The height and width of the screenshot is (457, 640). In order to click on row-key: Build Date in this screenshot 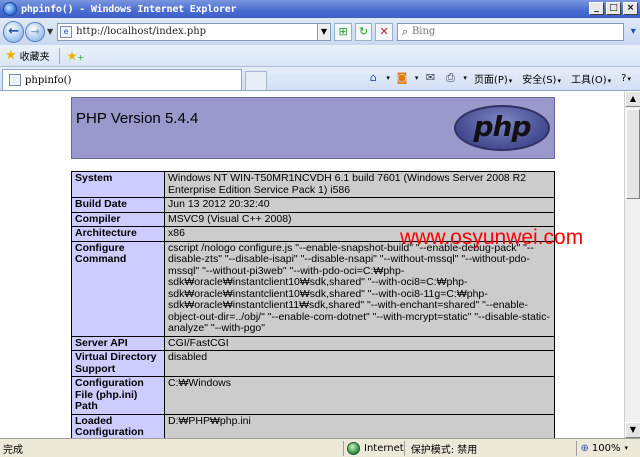, I will do `click(118, 205)`.